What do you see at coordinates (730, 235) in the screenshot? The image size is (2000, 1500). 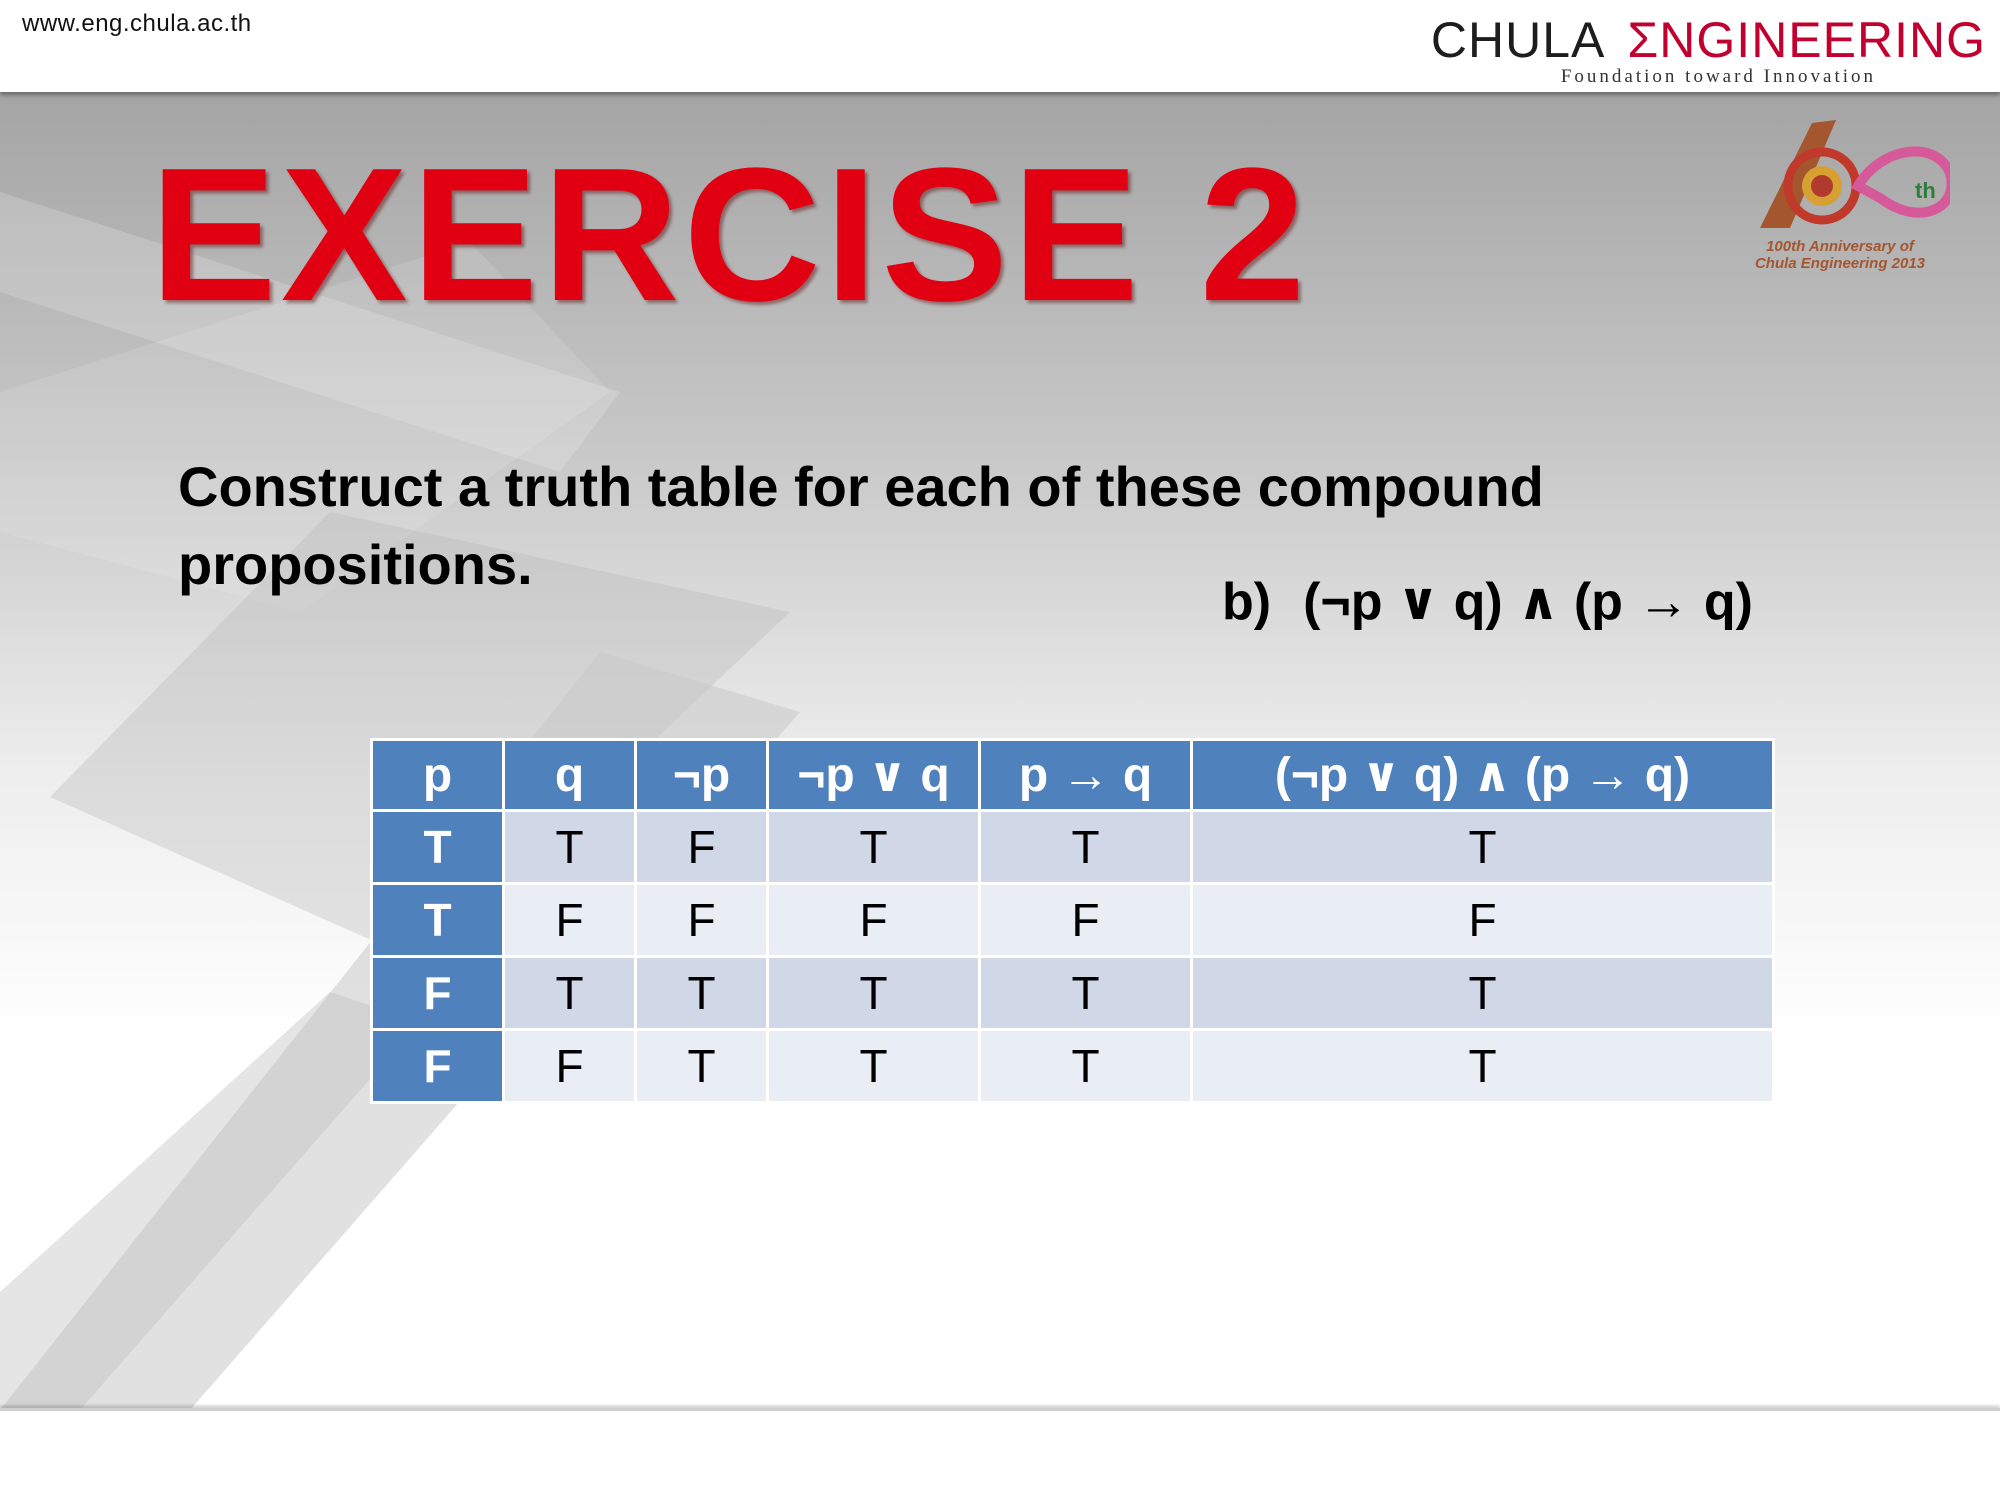 I see `slide-title: EXERCISE 2` at bounding box center [730, 235].